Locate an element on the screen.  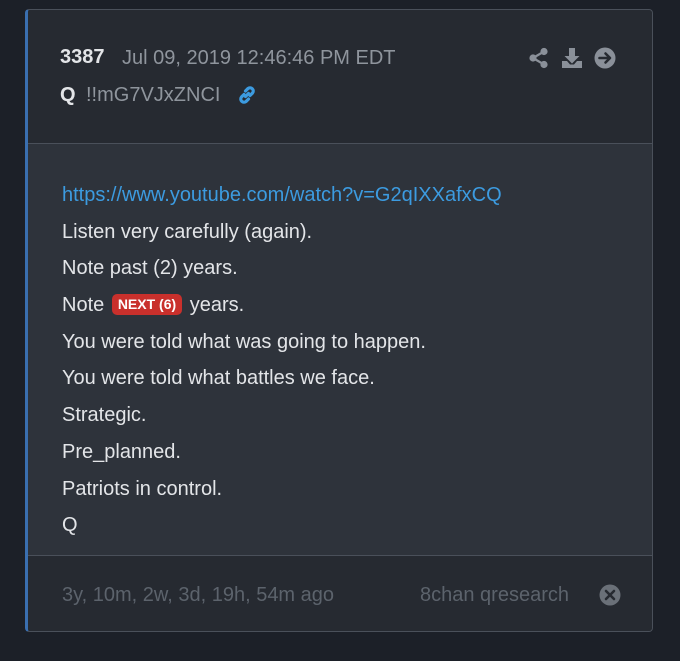
message-line: Pre_planned. is located at coordinates (121, 451).